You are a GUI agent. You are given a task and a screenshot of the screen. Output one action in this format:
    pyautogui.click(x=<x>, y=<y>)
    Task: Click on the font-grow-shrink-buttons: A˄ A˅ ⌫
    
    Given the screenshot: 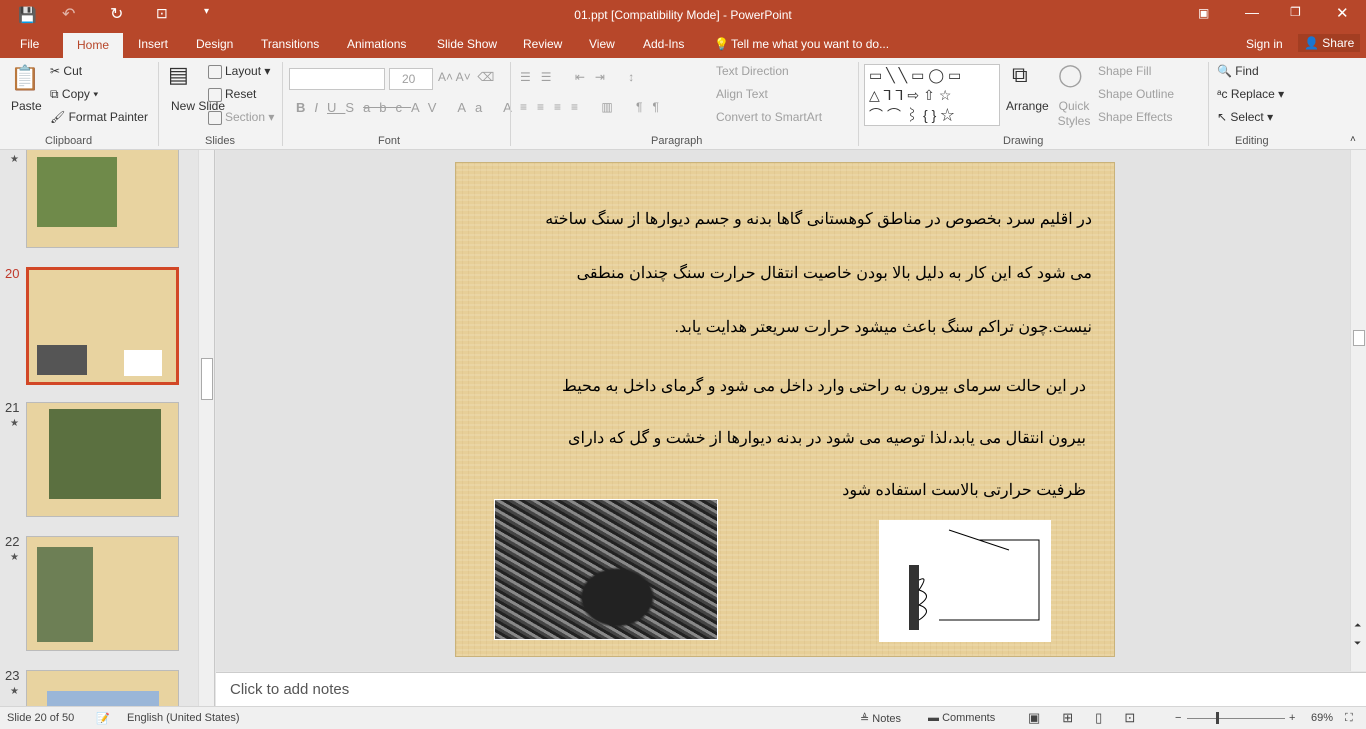 What is the action you would take?
    pyautogui.click(x=466, y=77)
    